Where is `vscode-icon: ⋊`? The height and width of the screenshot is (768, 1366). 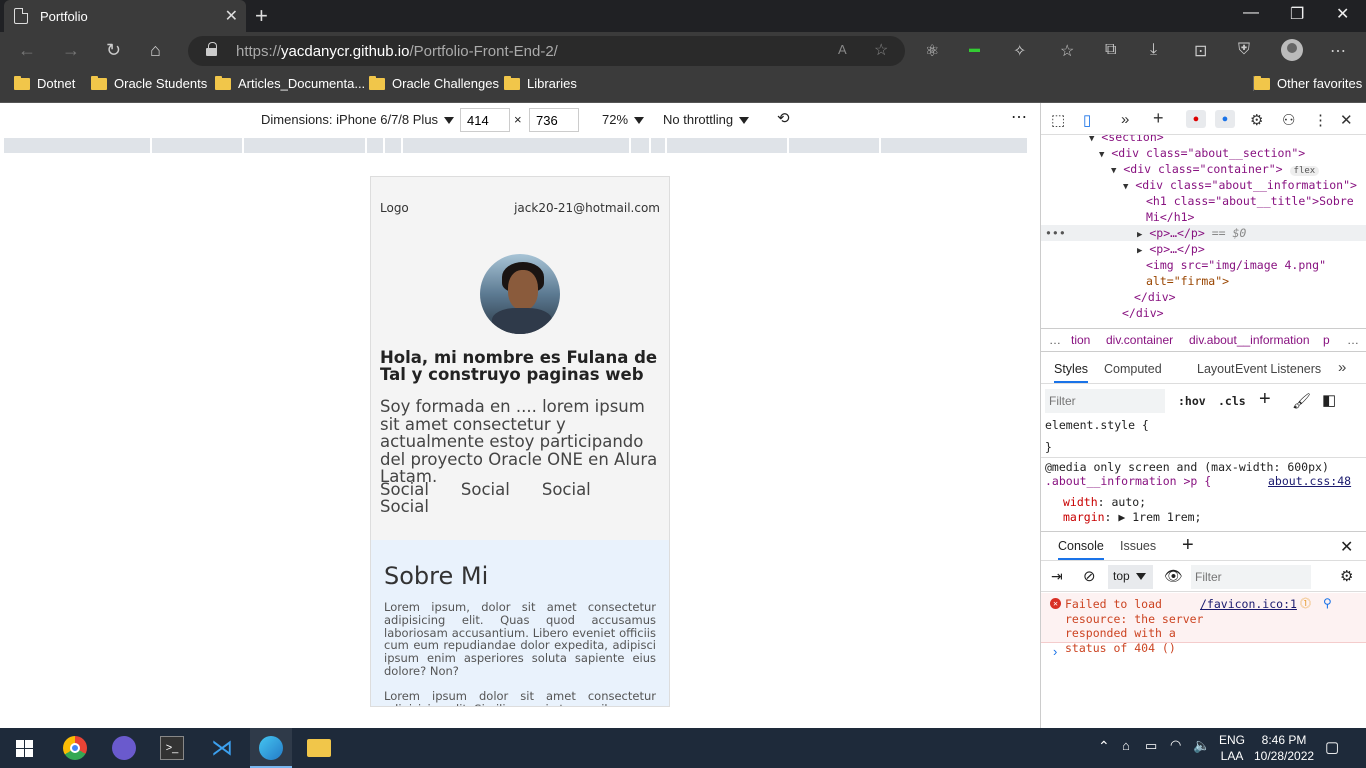
vscode-icon: ⋊ is located at coordinates (222, 748).